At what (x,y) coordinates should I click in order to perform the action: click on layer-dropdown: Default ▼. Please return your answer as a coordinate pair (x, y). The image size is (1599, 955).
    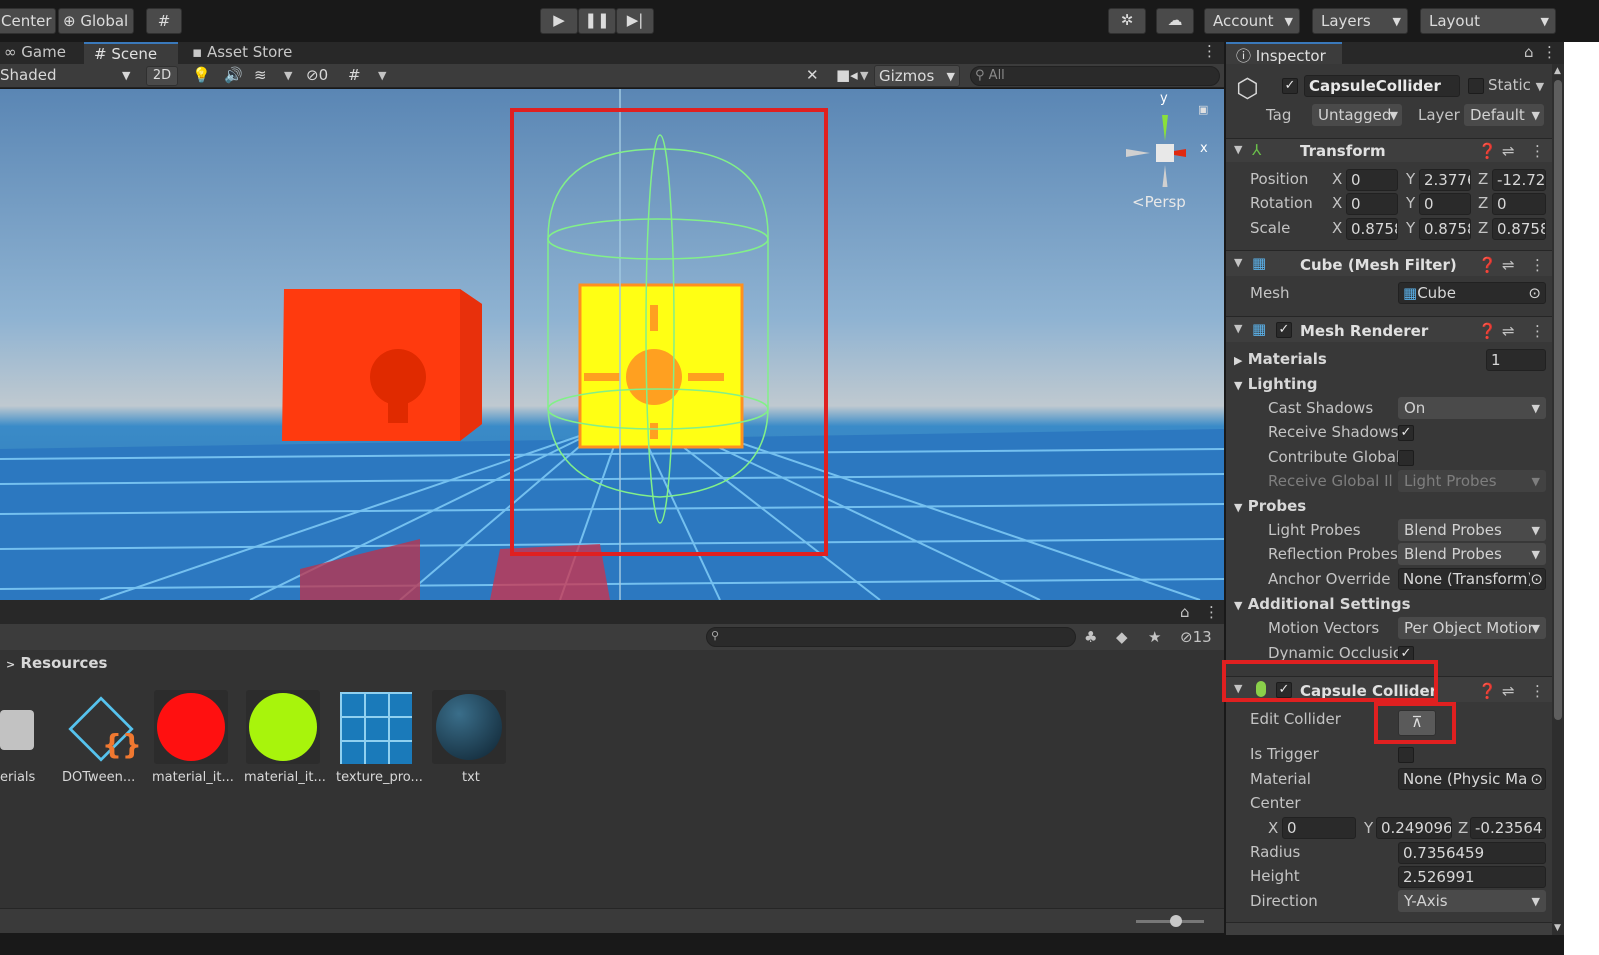
    Looking at the image, I should click on (1504, 115).